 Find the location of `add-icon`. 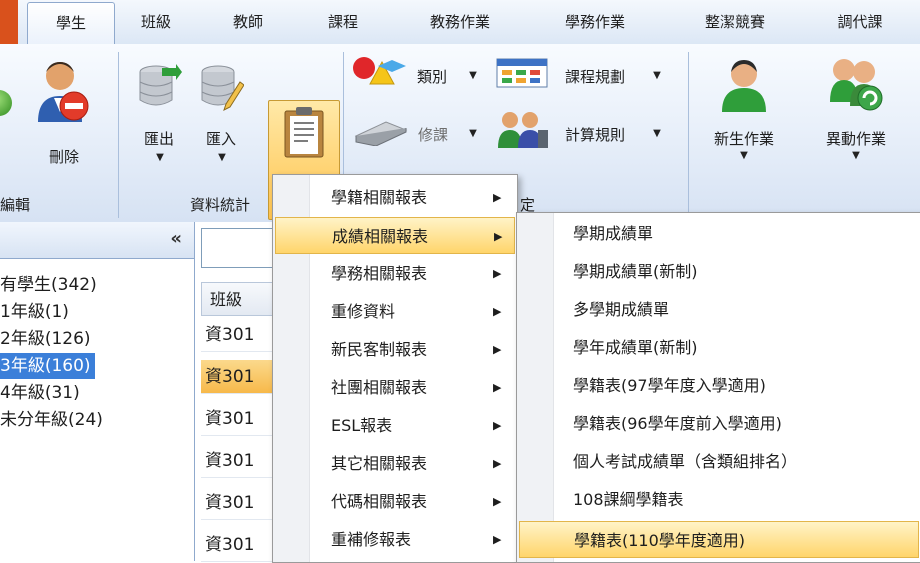

add-icon is located at coordinates (6, 103).